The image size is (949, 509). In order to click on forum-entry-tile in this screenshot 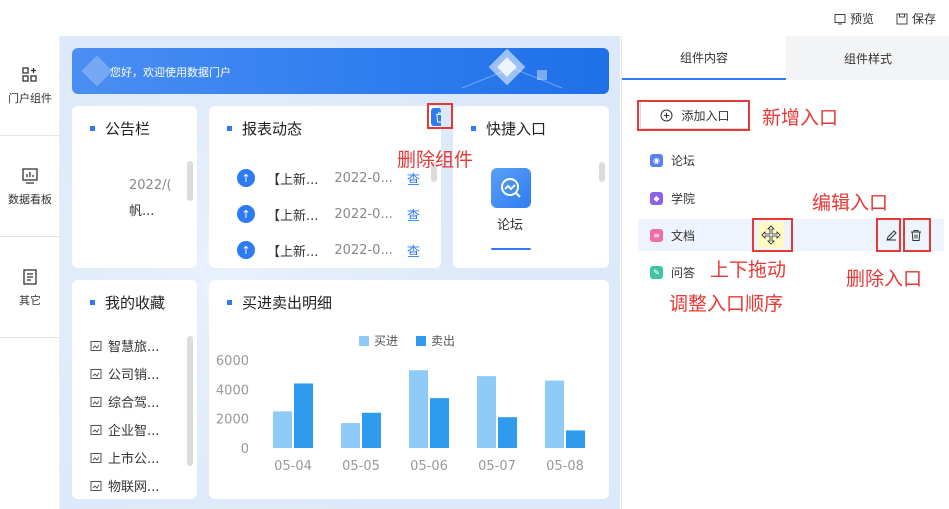, I will do `click(511, 188)`.